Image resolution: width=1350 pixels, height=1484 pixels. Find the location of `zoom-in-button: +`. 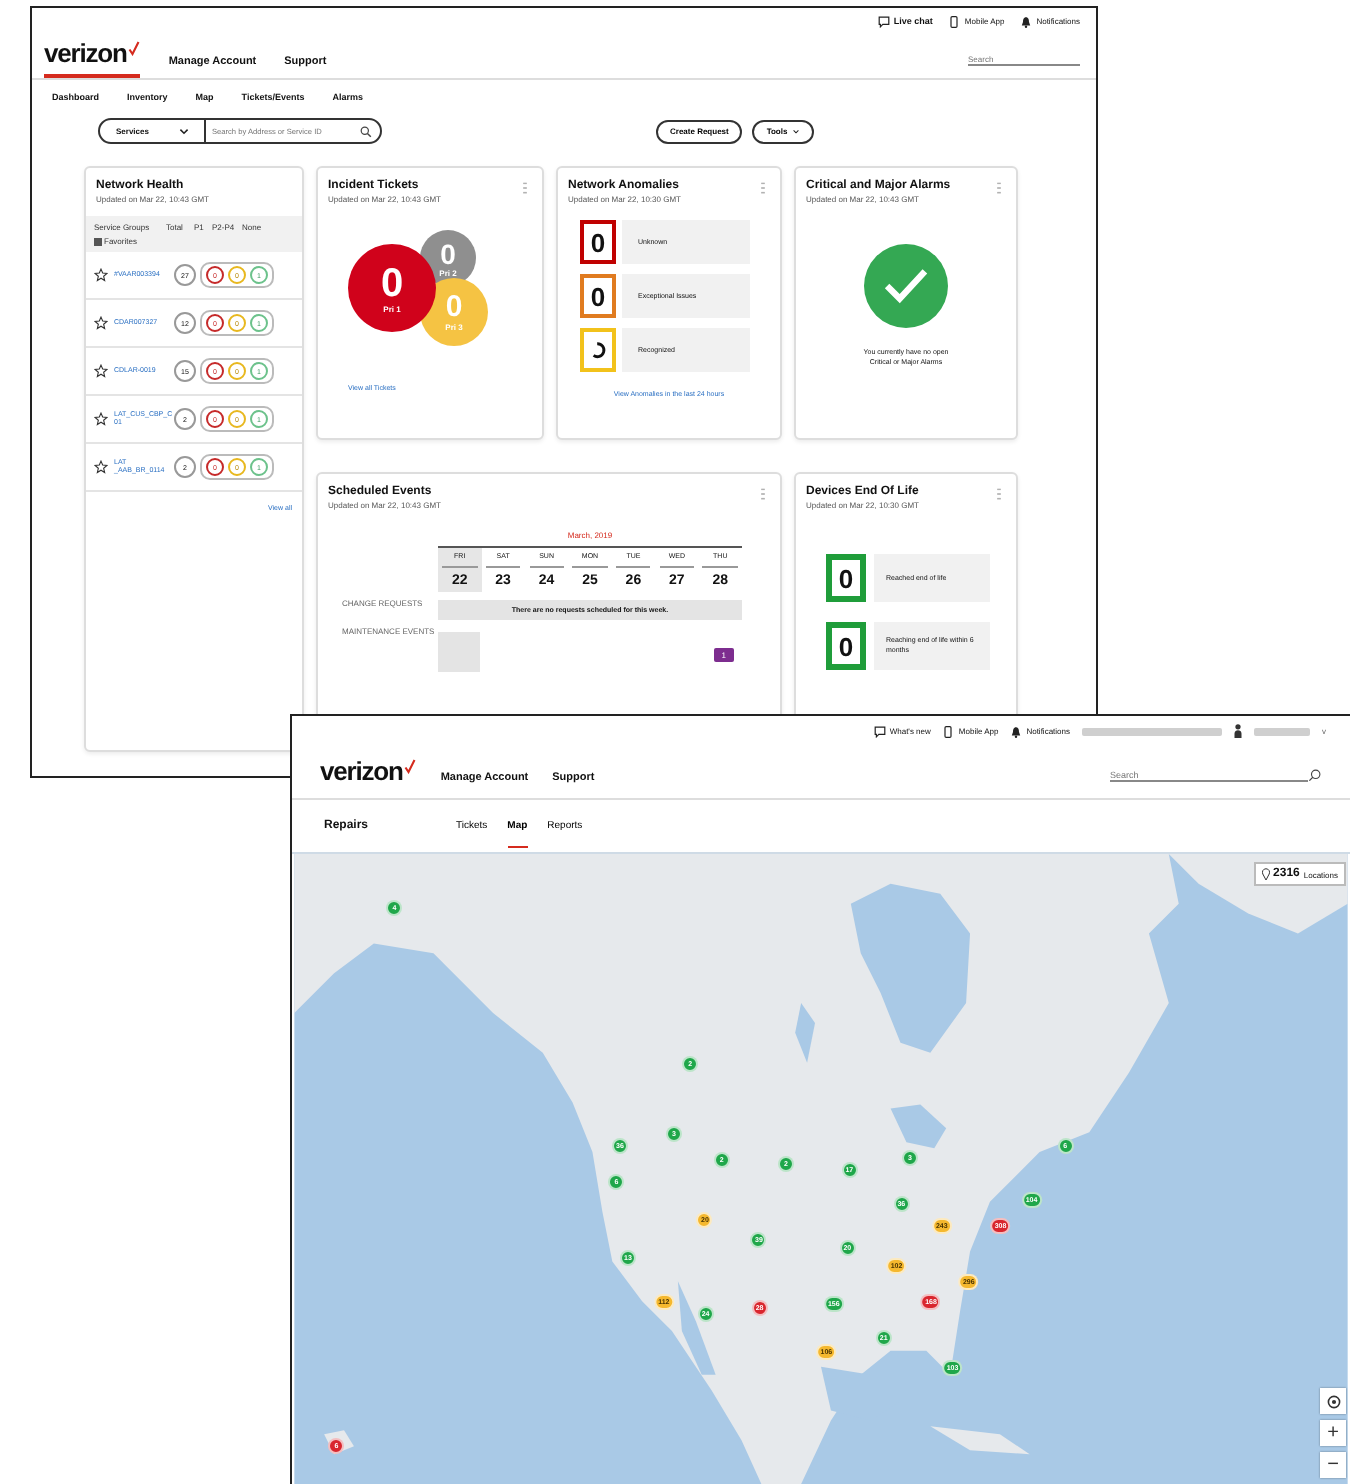

zoom-in-button: + is located at coordinates (1333, 1433).